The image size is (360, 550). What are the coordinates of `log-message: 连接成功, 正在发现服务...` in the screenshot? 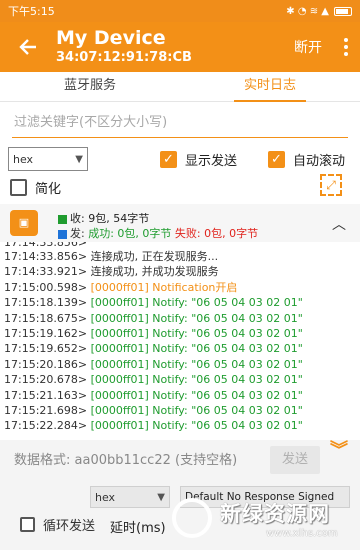 It's located at (154, 256).